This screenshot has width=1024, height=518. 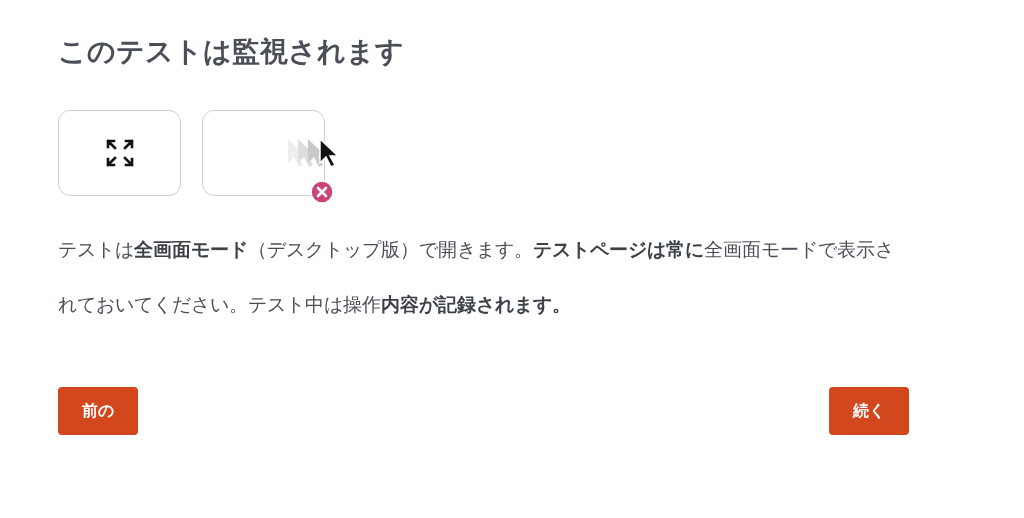 I want to click on expand-icon, so click(x=119, y=153).